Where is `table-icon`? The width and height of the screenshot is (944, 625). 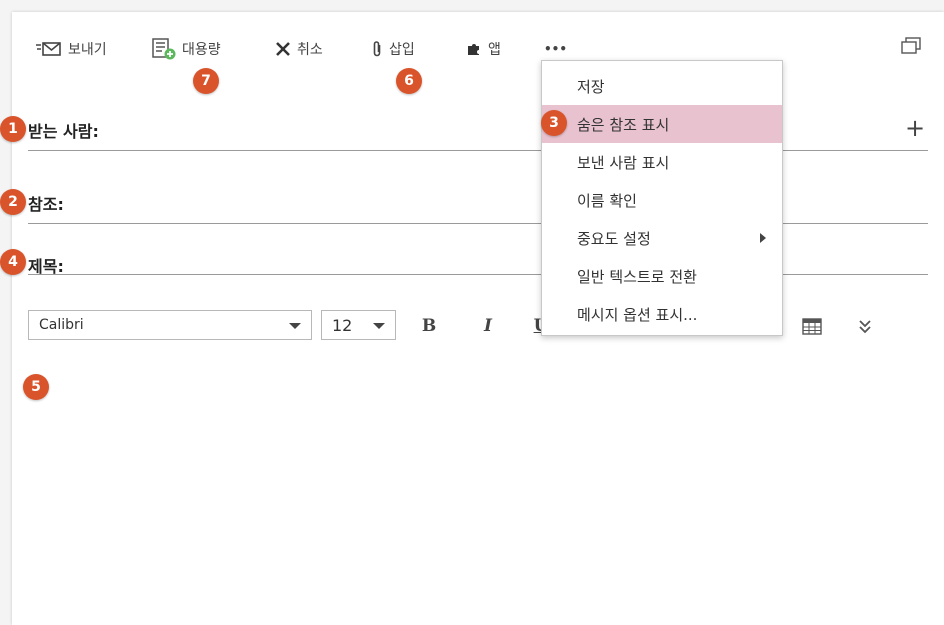
table-icon is located at coordinates (812, 328).